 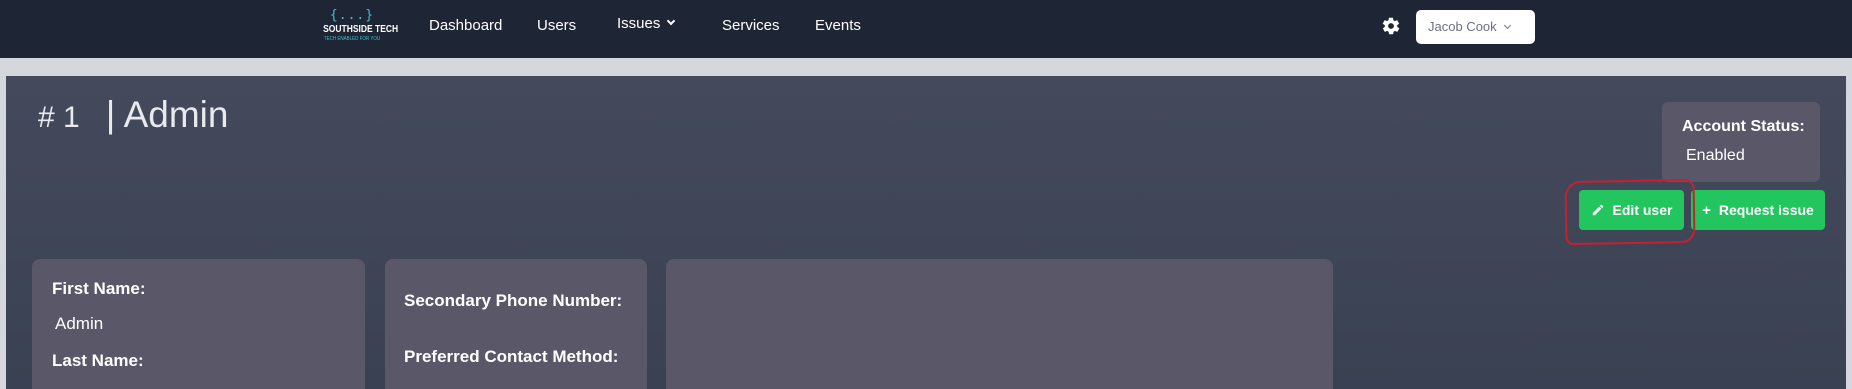 I want to click on logo-braces: {...}, so click(x=352, y=15).